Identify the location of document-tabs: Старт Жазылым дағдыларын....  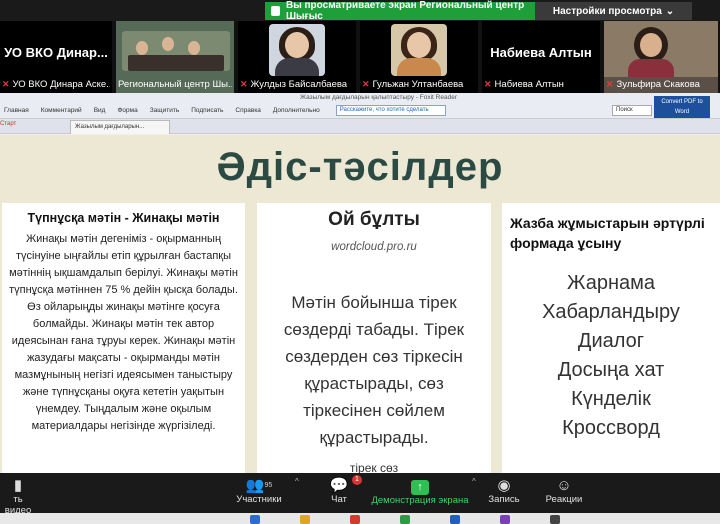
(360, 126).